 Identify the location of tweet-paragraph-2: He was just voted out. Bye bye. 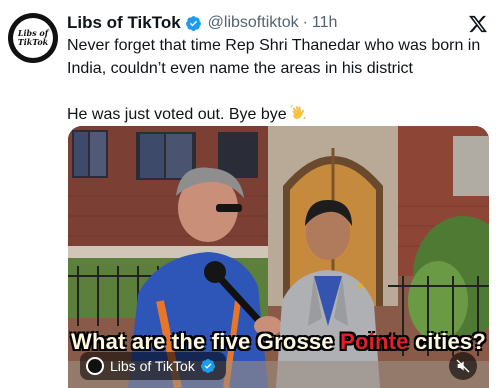
(279, 114).